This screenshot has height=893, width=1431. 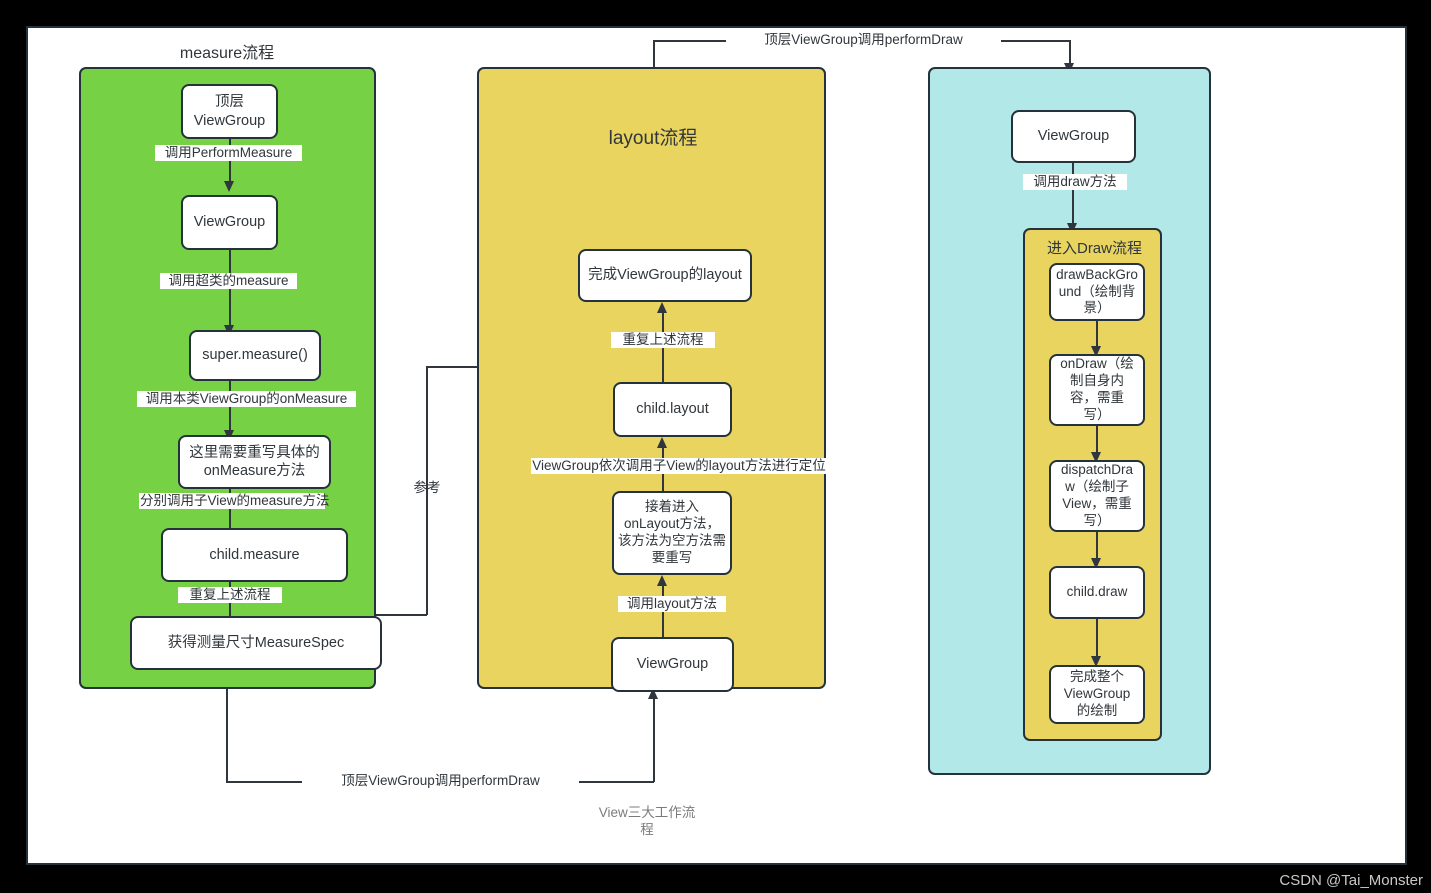 What do you see at coordinates (1094, 248) in the screenshot?
I see `draw-inner-title: 进入Draw流程` at bounding box center [1094, 248].